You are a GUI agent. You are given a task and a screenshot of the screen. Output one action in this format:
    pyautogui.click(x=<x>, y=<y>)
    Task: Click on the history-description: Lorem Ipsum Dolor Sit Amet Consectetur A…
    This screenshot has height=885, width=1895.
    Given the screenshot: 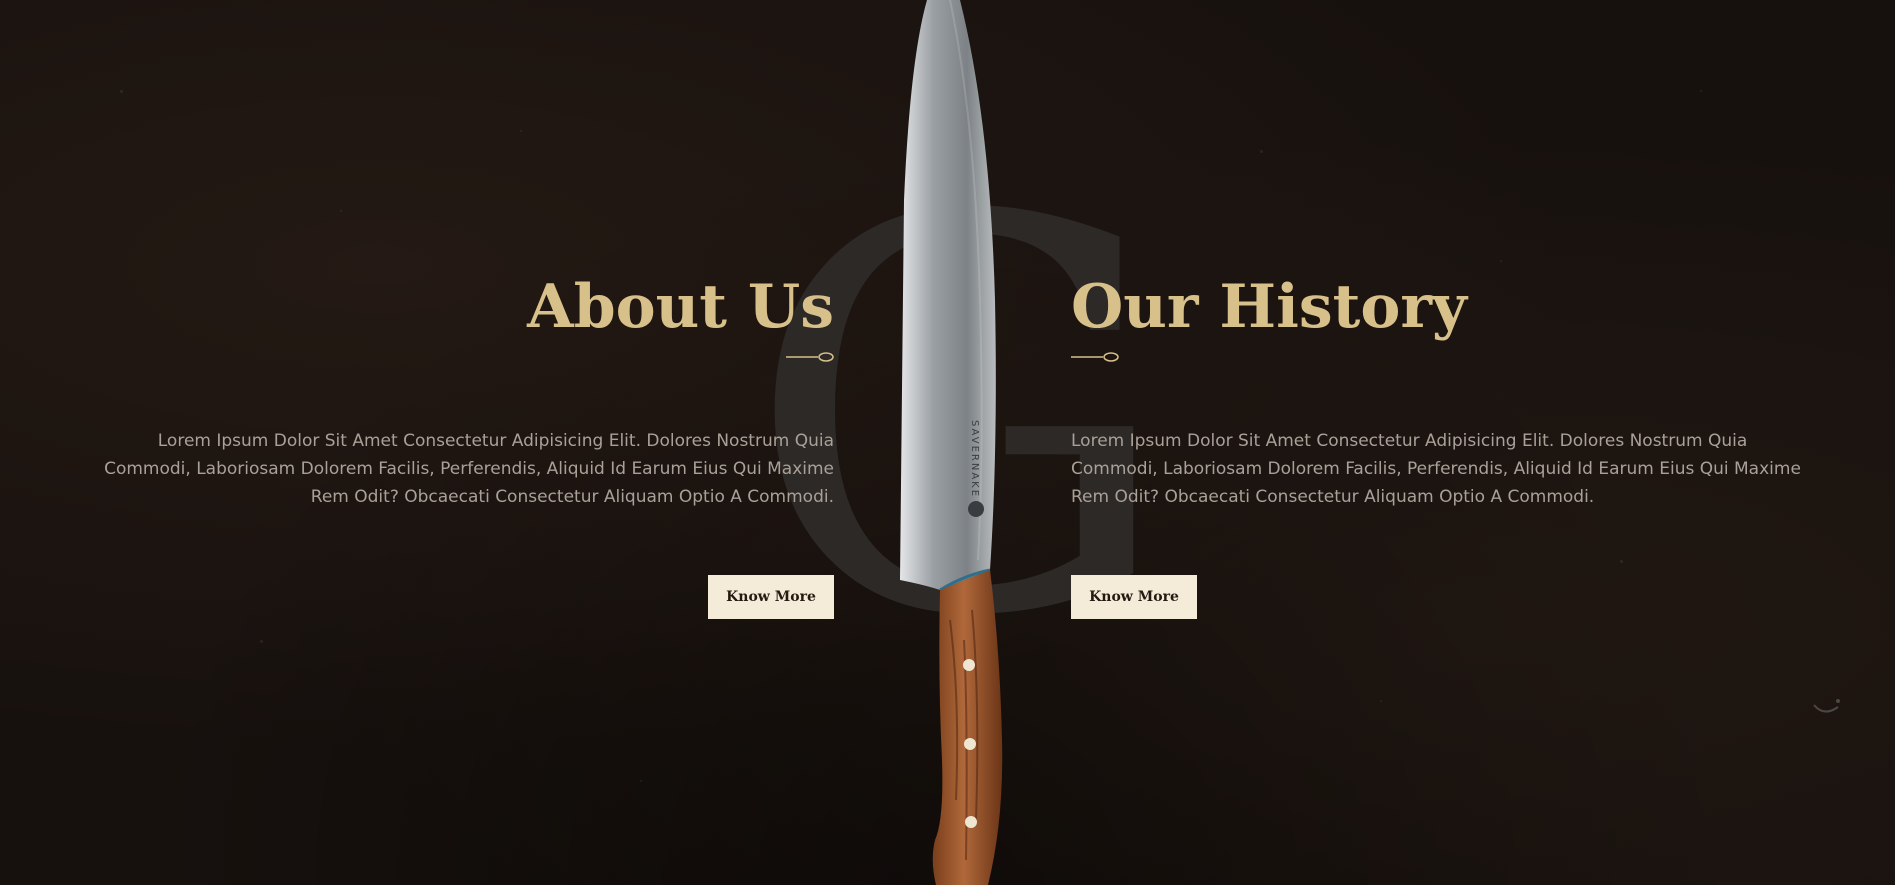 What is the action you would take?
    pyautogui.click(x=1436, y=469)
    